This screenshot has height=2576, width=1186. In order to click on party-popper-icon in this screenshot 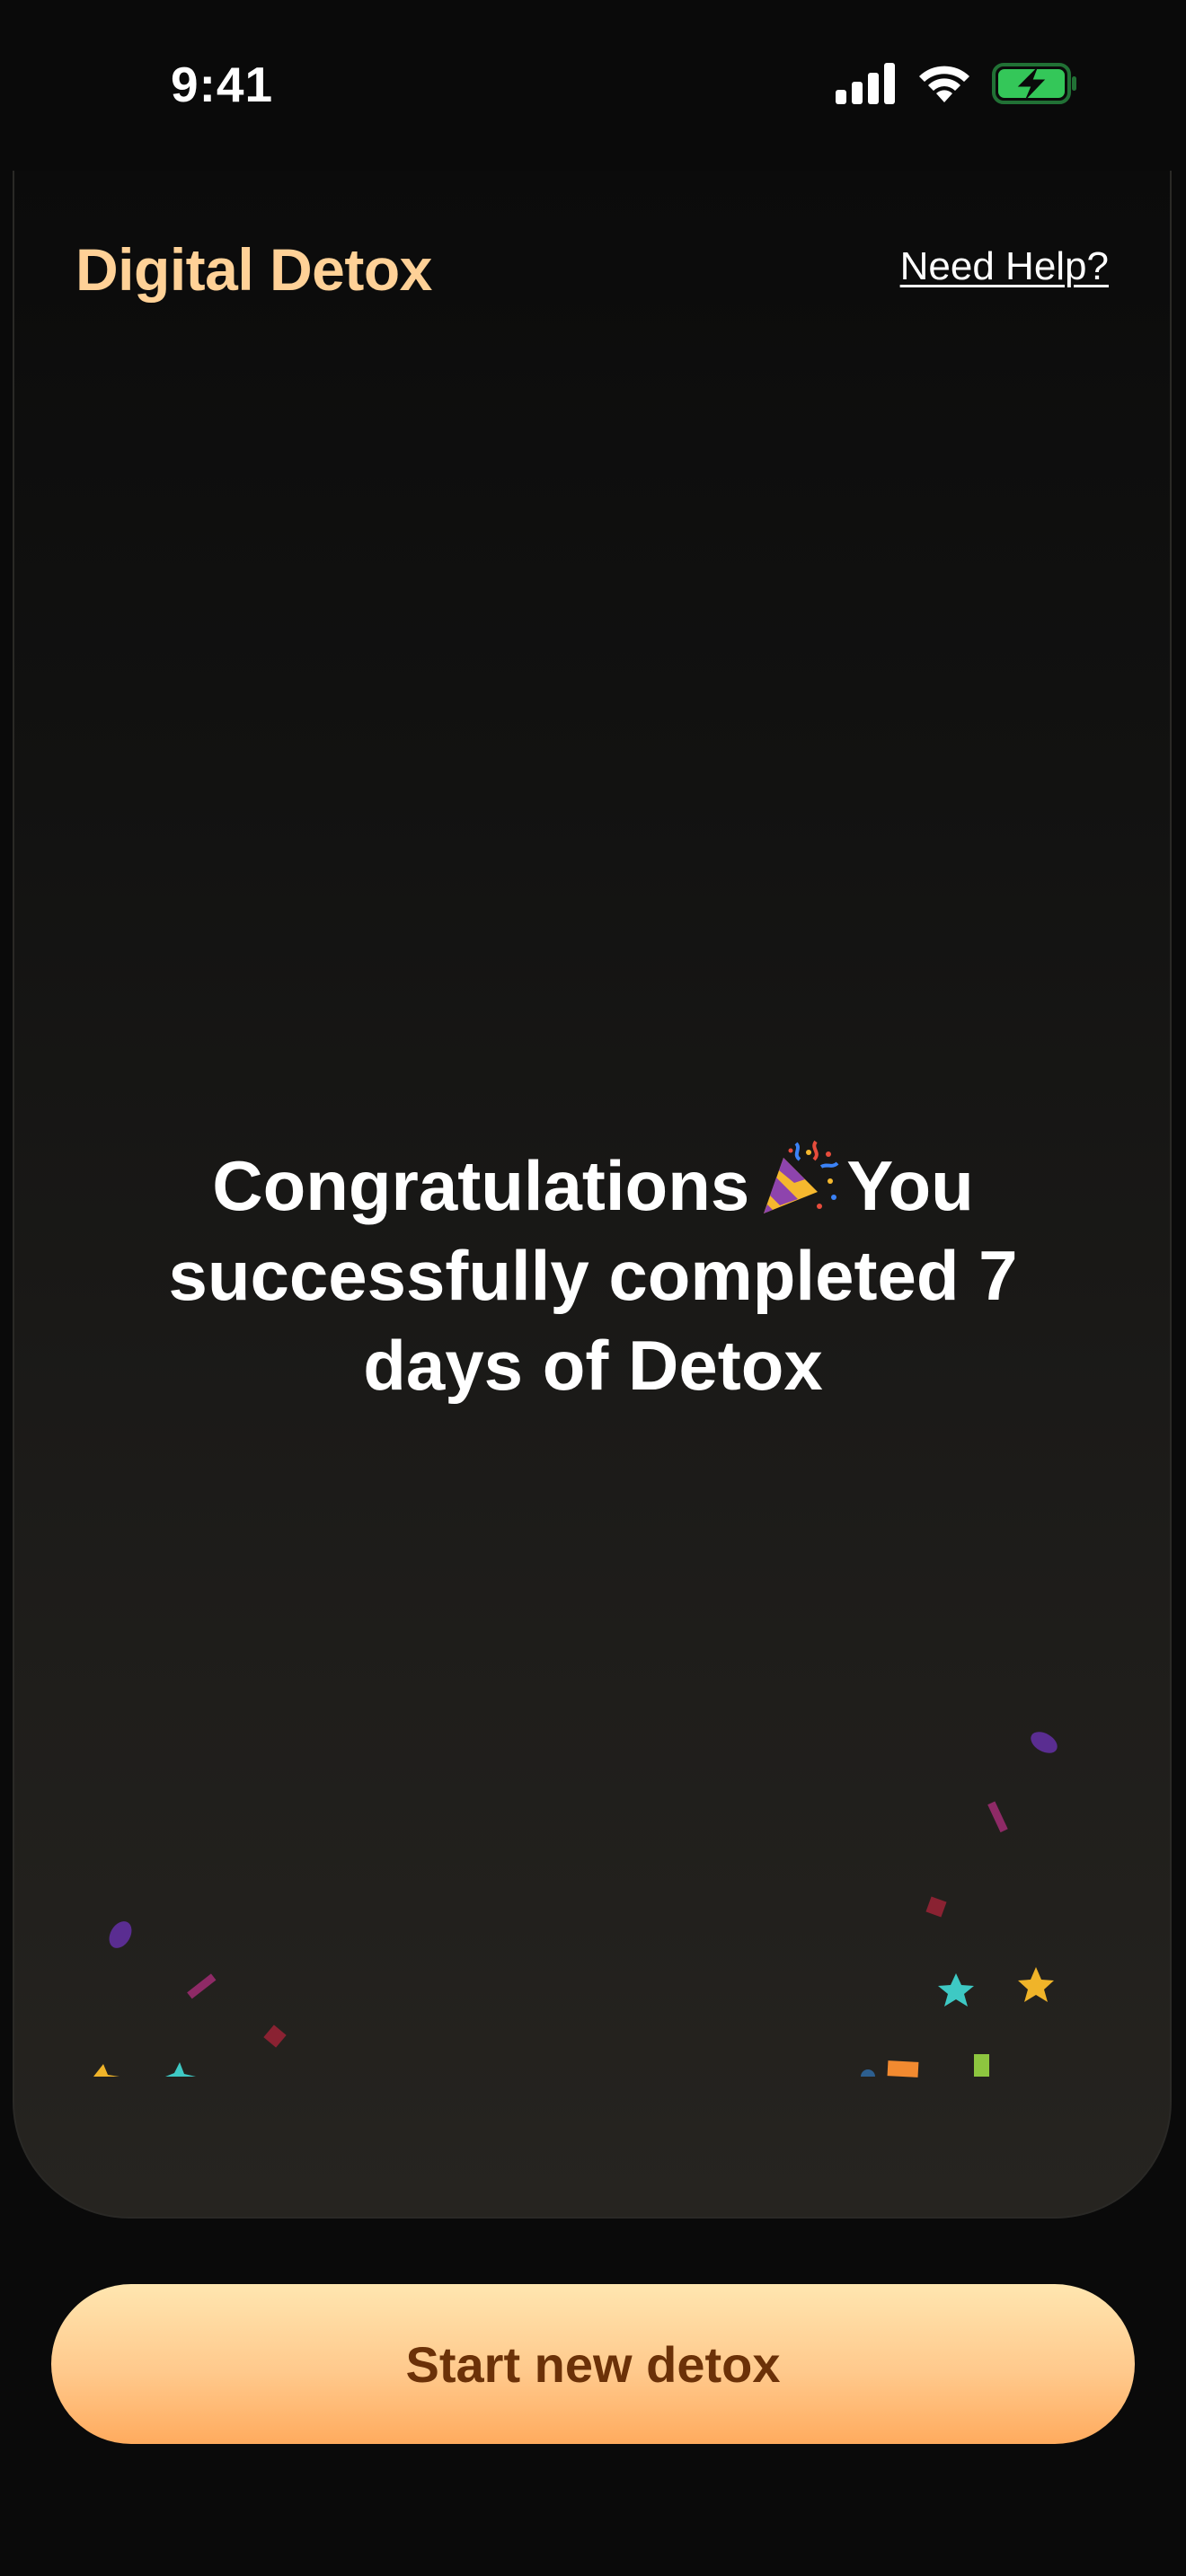, I will do `click(798, 1177)`.